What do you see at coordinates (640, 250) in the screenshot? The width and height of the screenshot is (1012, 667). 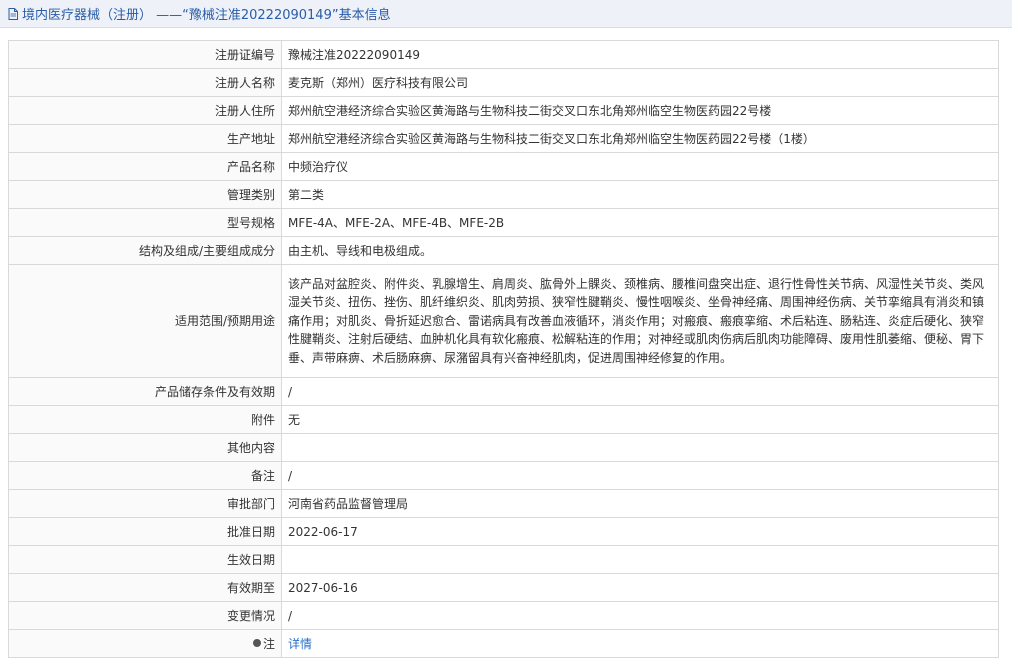 I see `row-value: 由主机、导线和电极组成。` at bounding box center [640, 250].